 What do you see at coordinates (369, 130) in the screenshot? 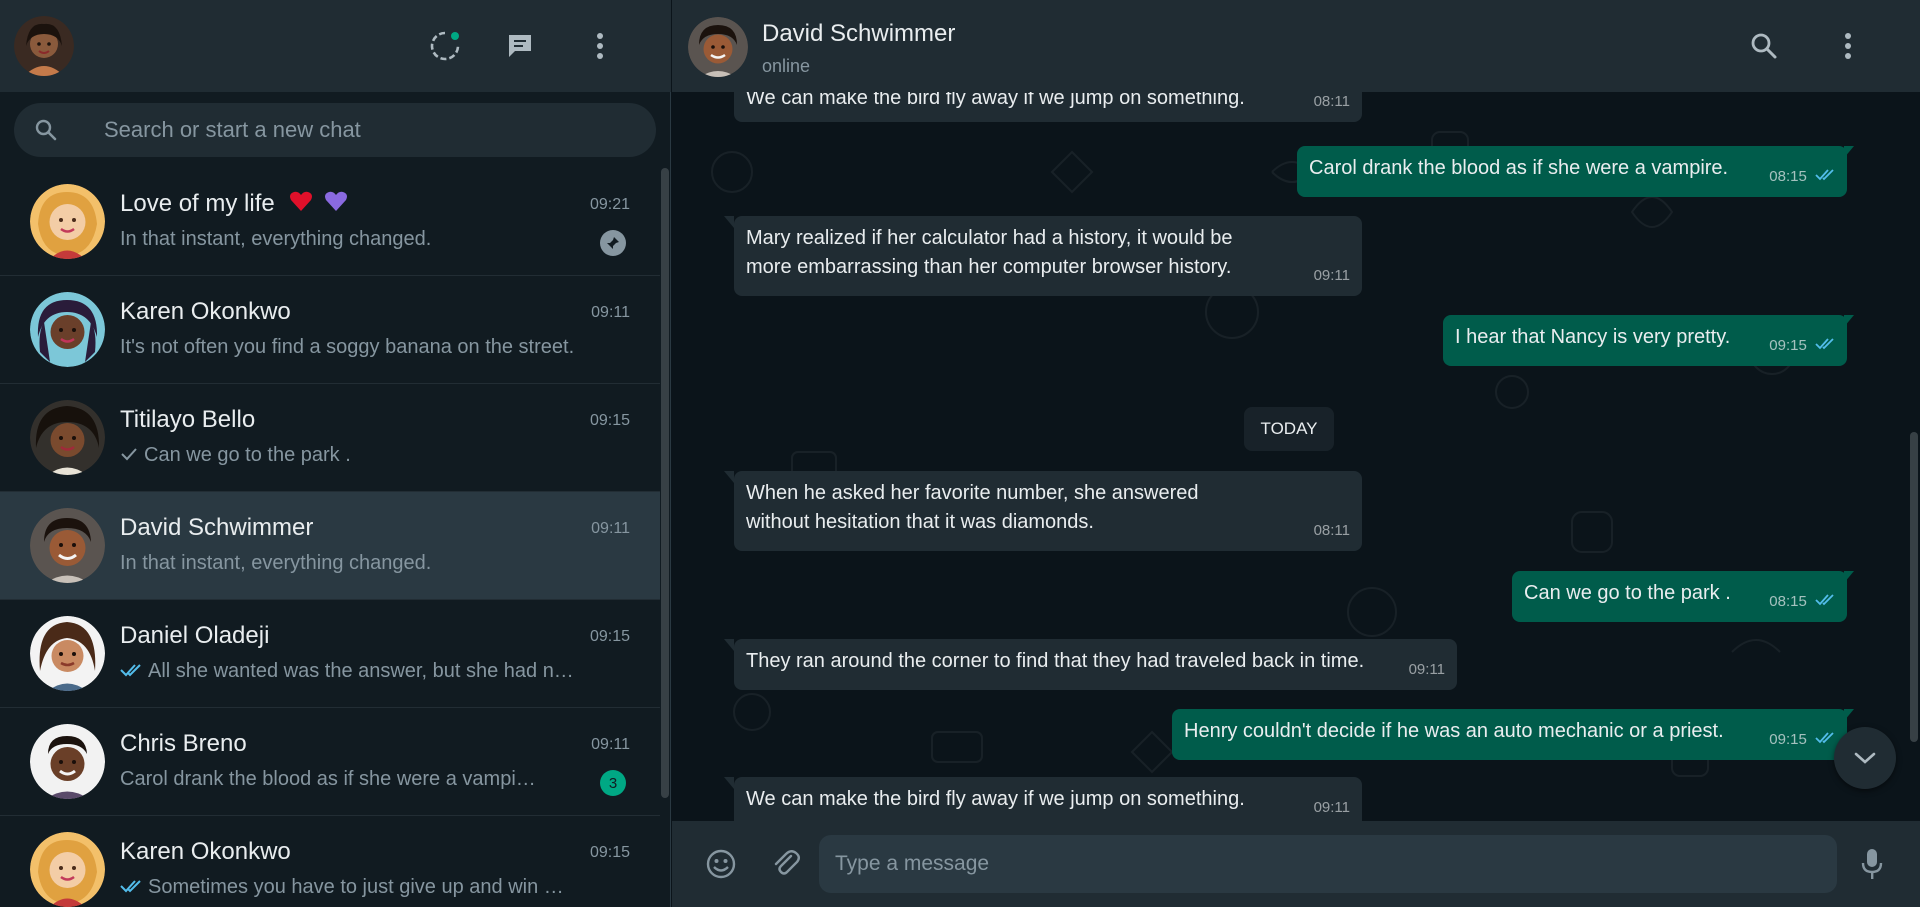
I see `search-input` at bounding box center [369, 130].